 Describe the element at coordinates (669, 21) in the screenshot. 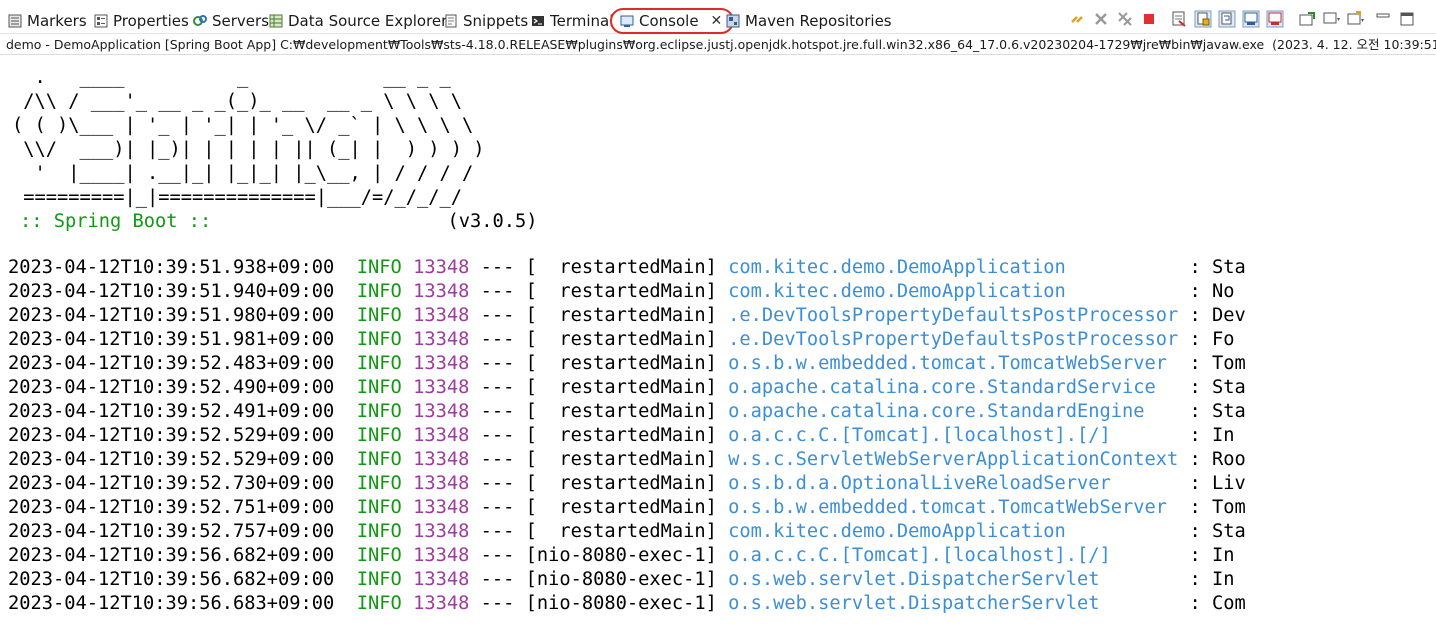

I see `tab-label: Console` at that location.